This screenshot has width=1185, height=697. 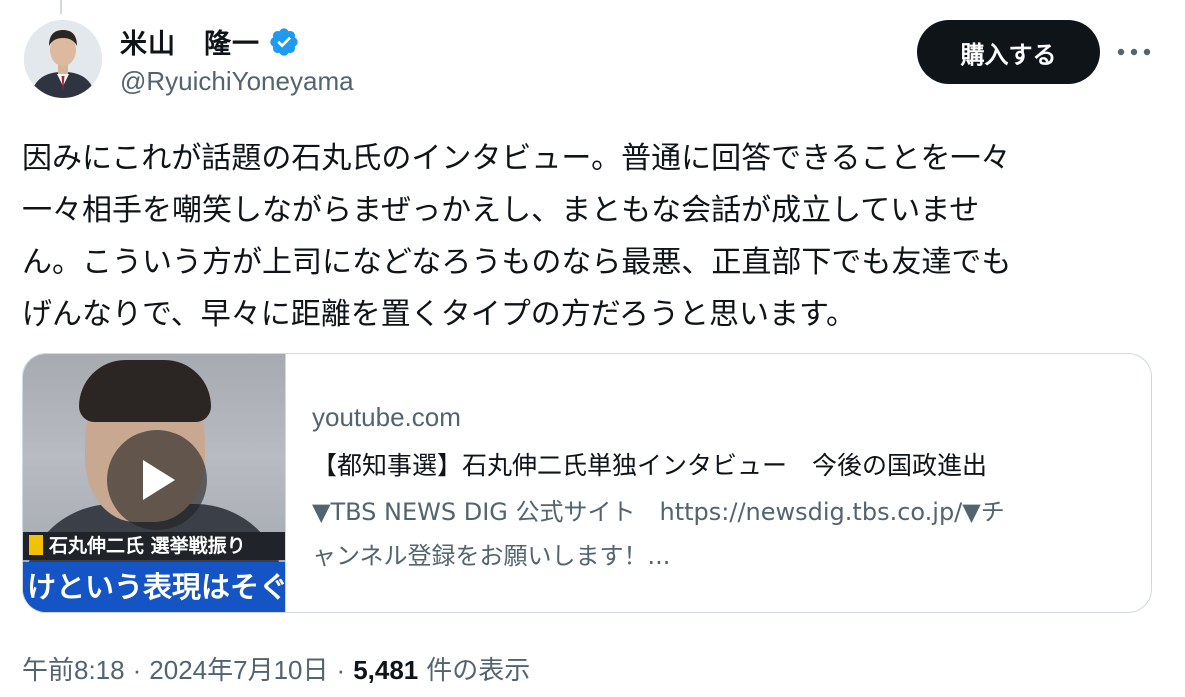 What do you see at coordinates (61, 7) in the screenshot?
I see `thread-connector-line` at bounding box center [61, 7].